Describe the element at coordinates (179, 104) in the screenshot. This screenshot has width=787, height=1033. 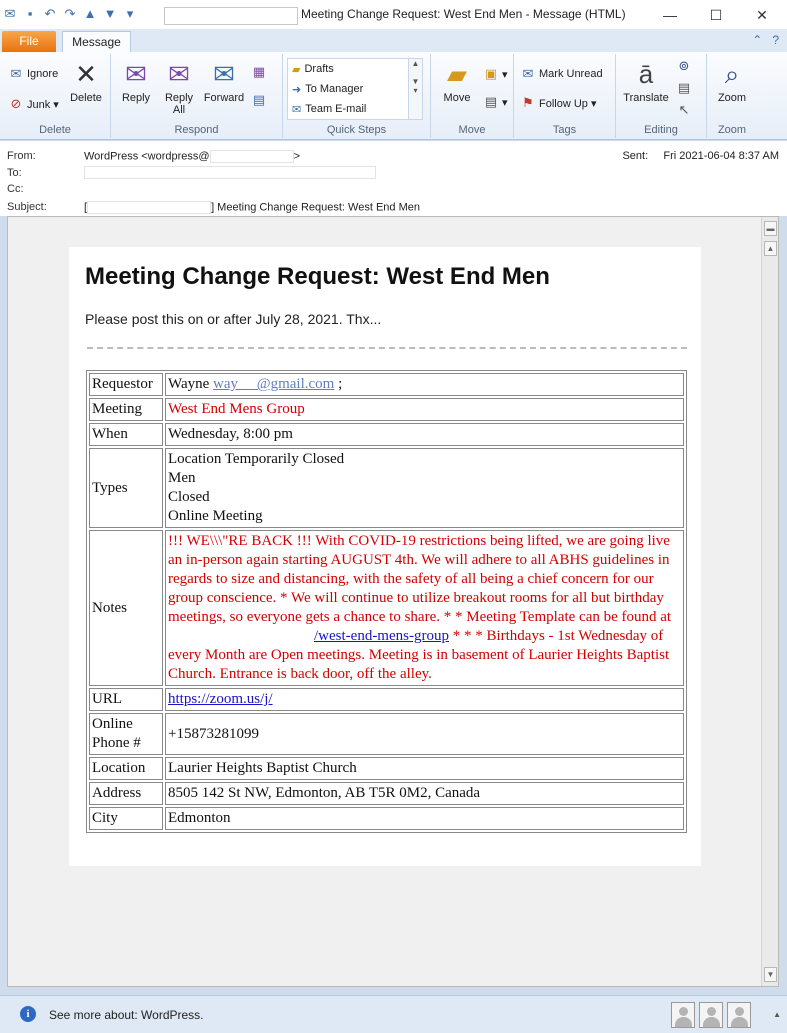
I see `reply-all-label: Reply All` at that location.